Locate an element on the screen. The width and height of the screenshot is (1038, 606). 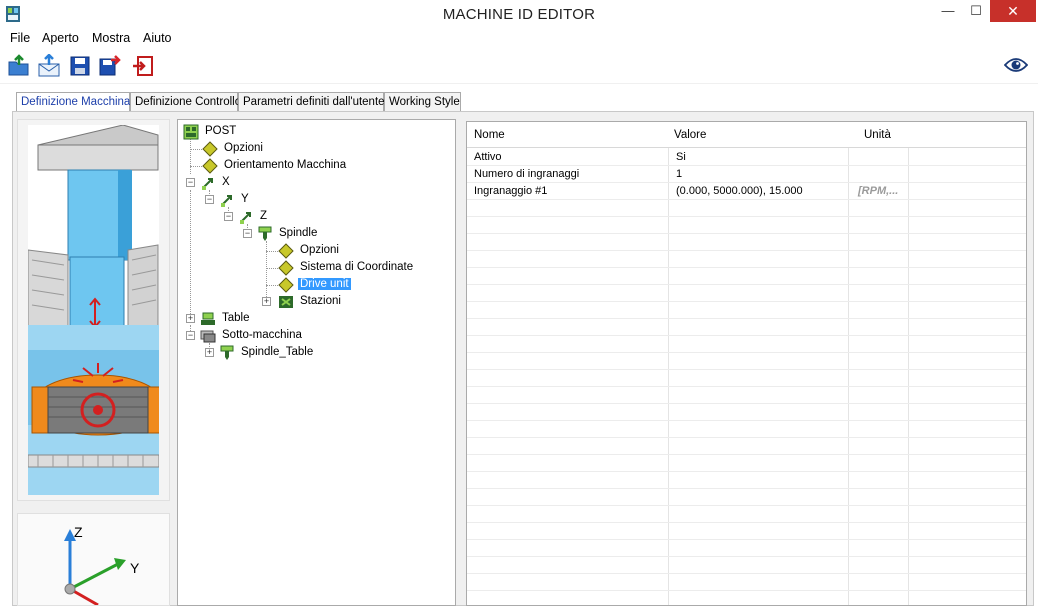
collapse-x-toggle: − is located at coordinates (190, 182).